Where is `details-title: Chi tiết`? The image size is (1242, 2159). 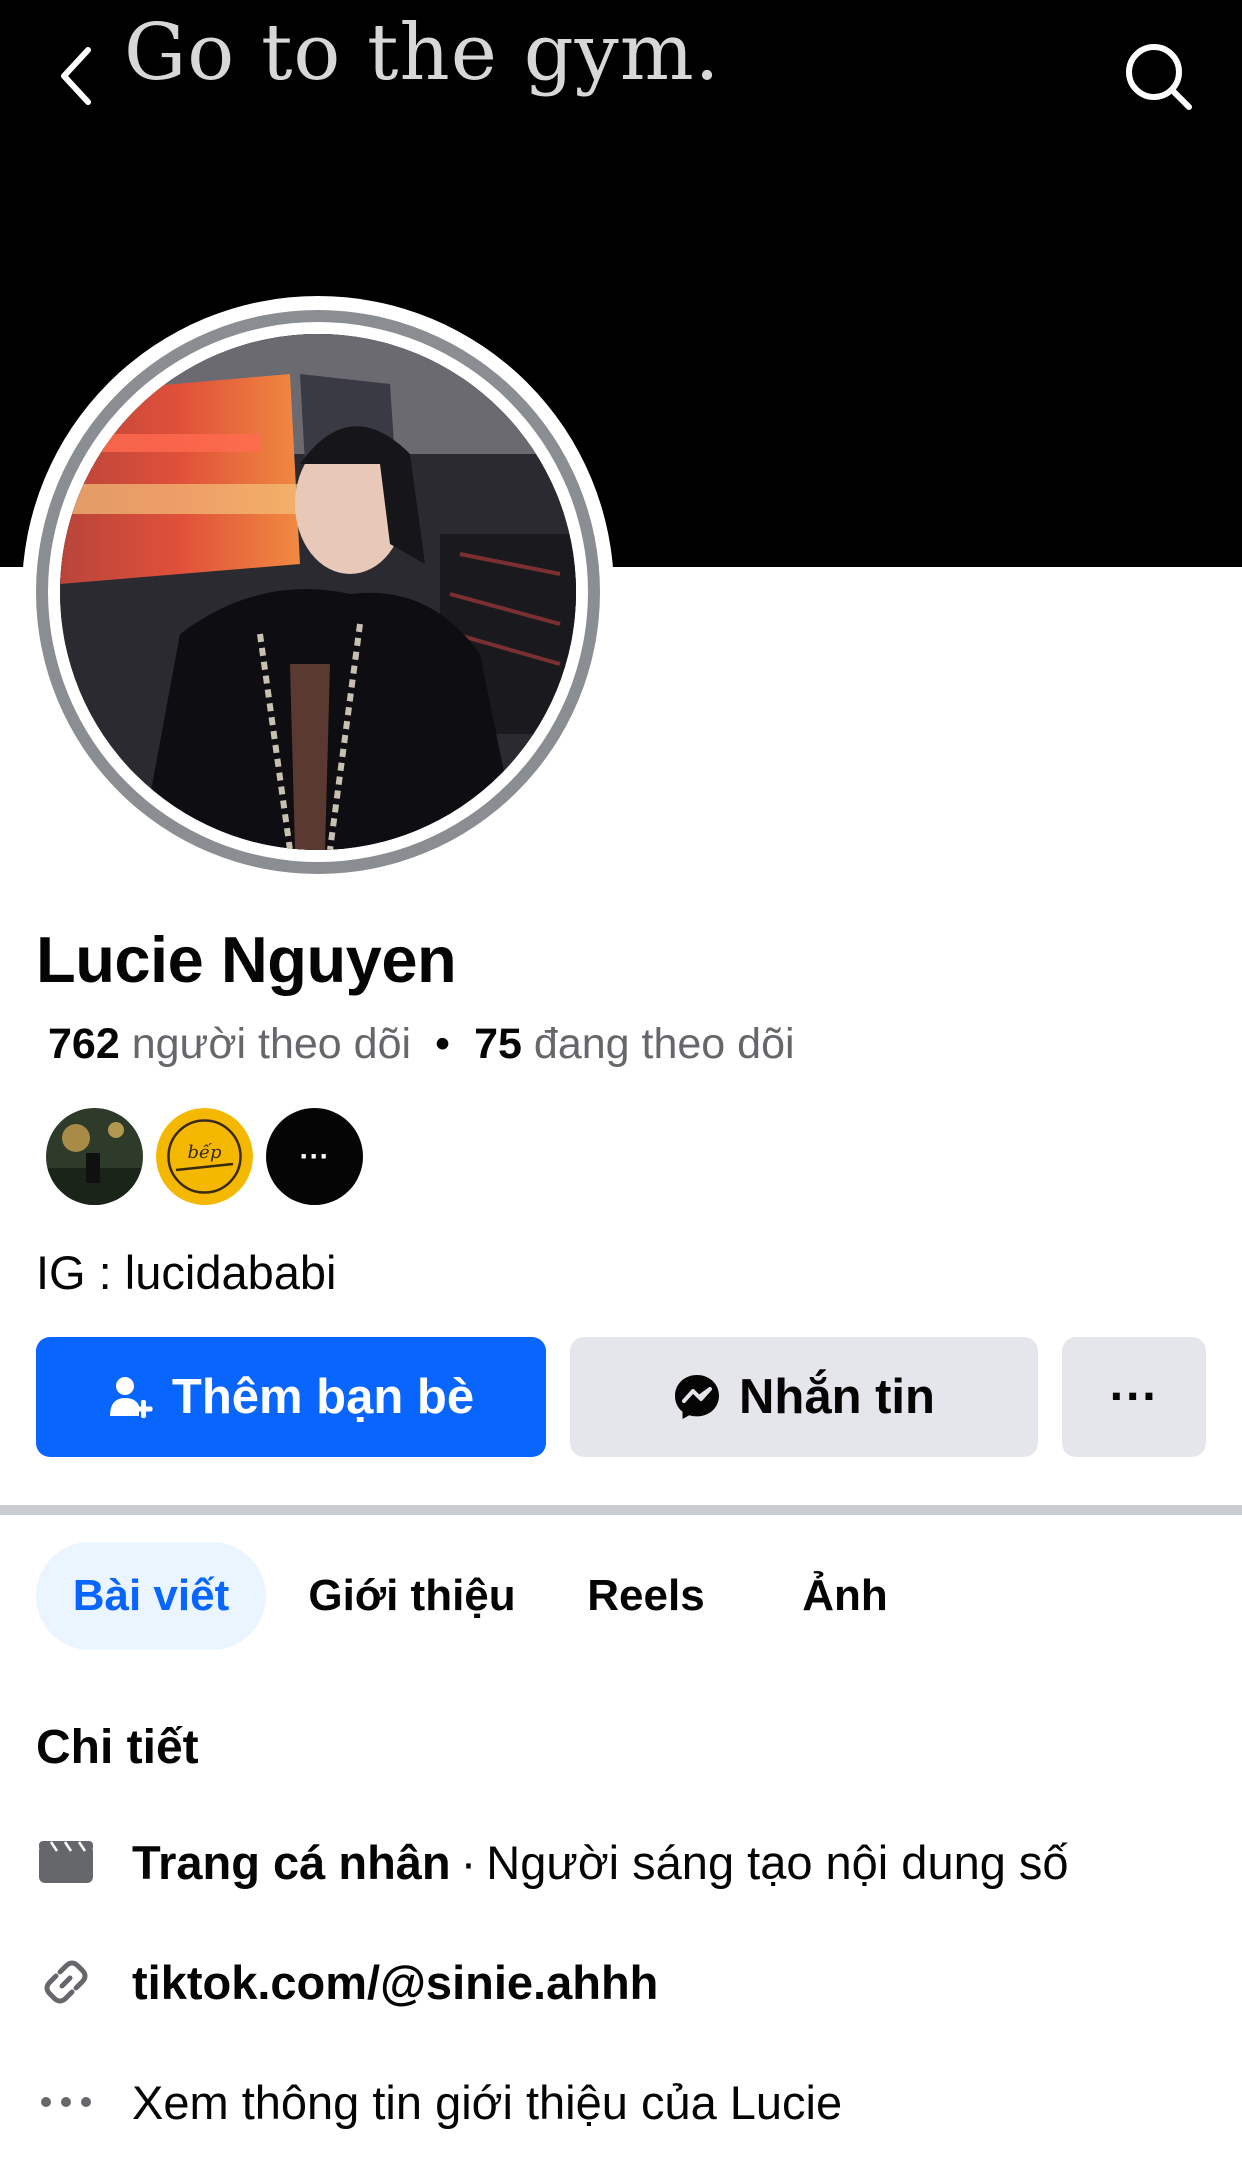
details-title: Chi tiết is located at coordinates (117, 1747).